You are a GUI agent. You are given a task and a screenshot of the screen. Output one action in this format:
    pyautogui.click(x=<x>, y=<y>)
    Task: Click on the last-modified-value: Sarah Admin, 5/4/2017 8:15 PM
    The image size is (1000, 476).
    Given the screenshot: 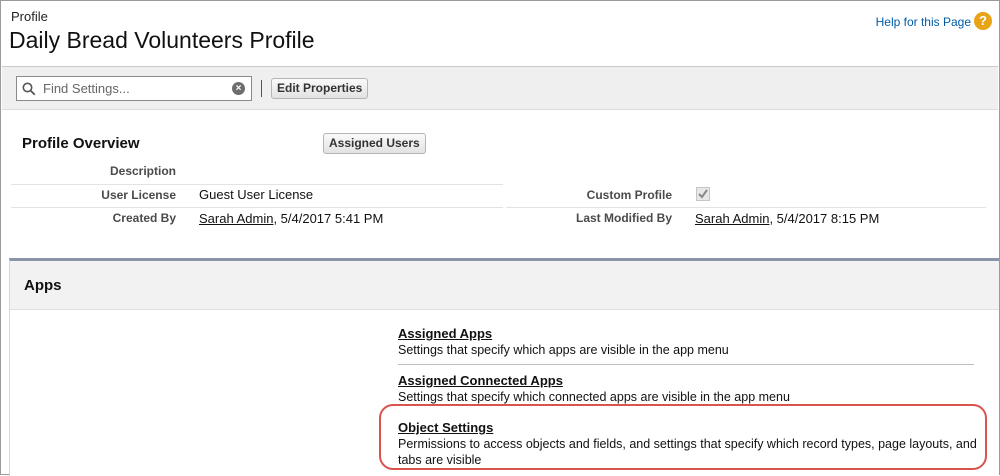 What is the action you would take?
    pyautogui.click(x=787, y=218)
    